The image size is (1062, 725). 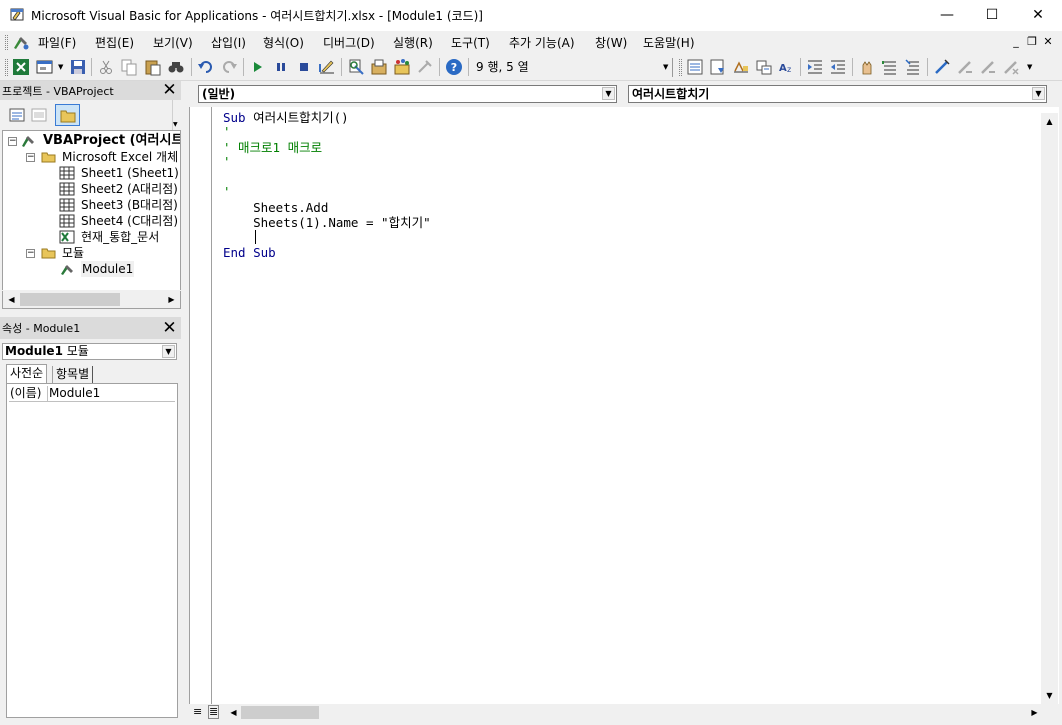 I want to click on find-icon, so click(x=176, y=67).